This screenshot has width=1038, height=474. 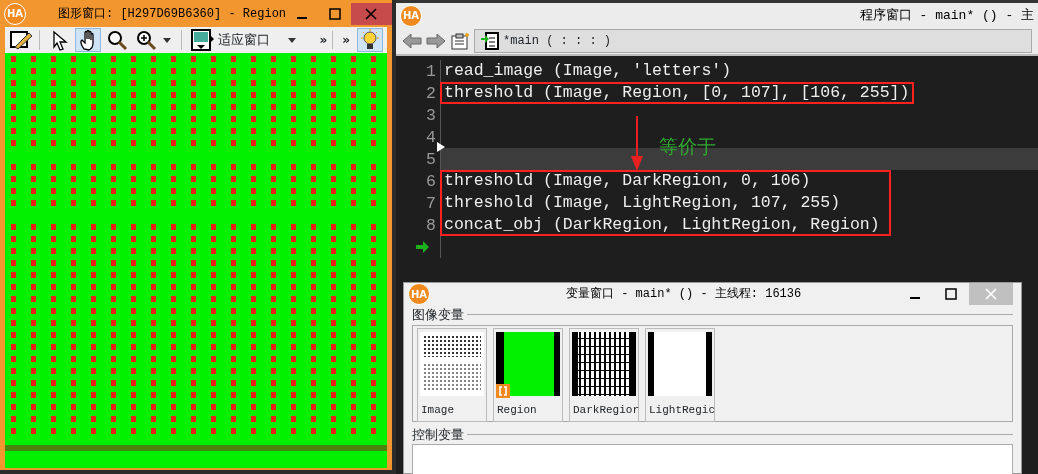 I want to click on code-line: read_image (Image, 'letters'), so click(x=588, y=70).